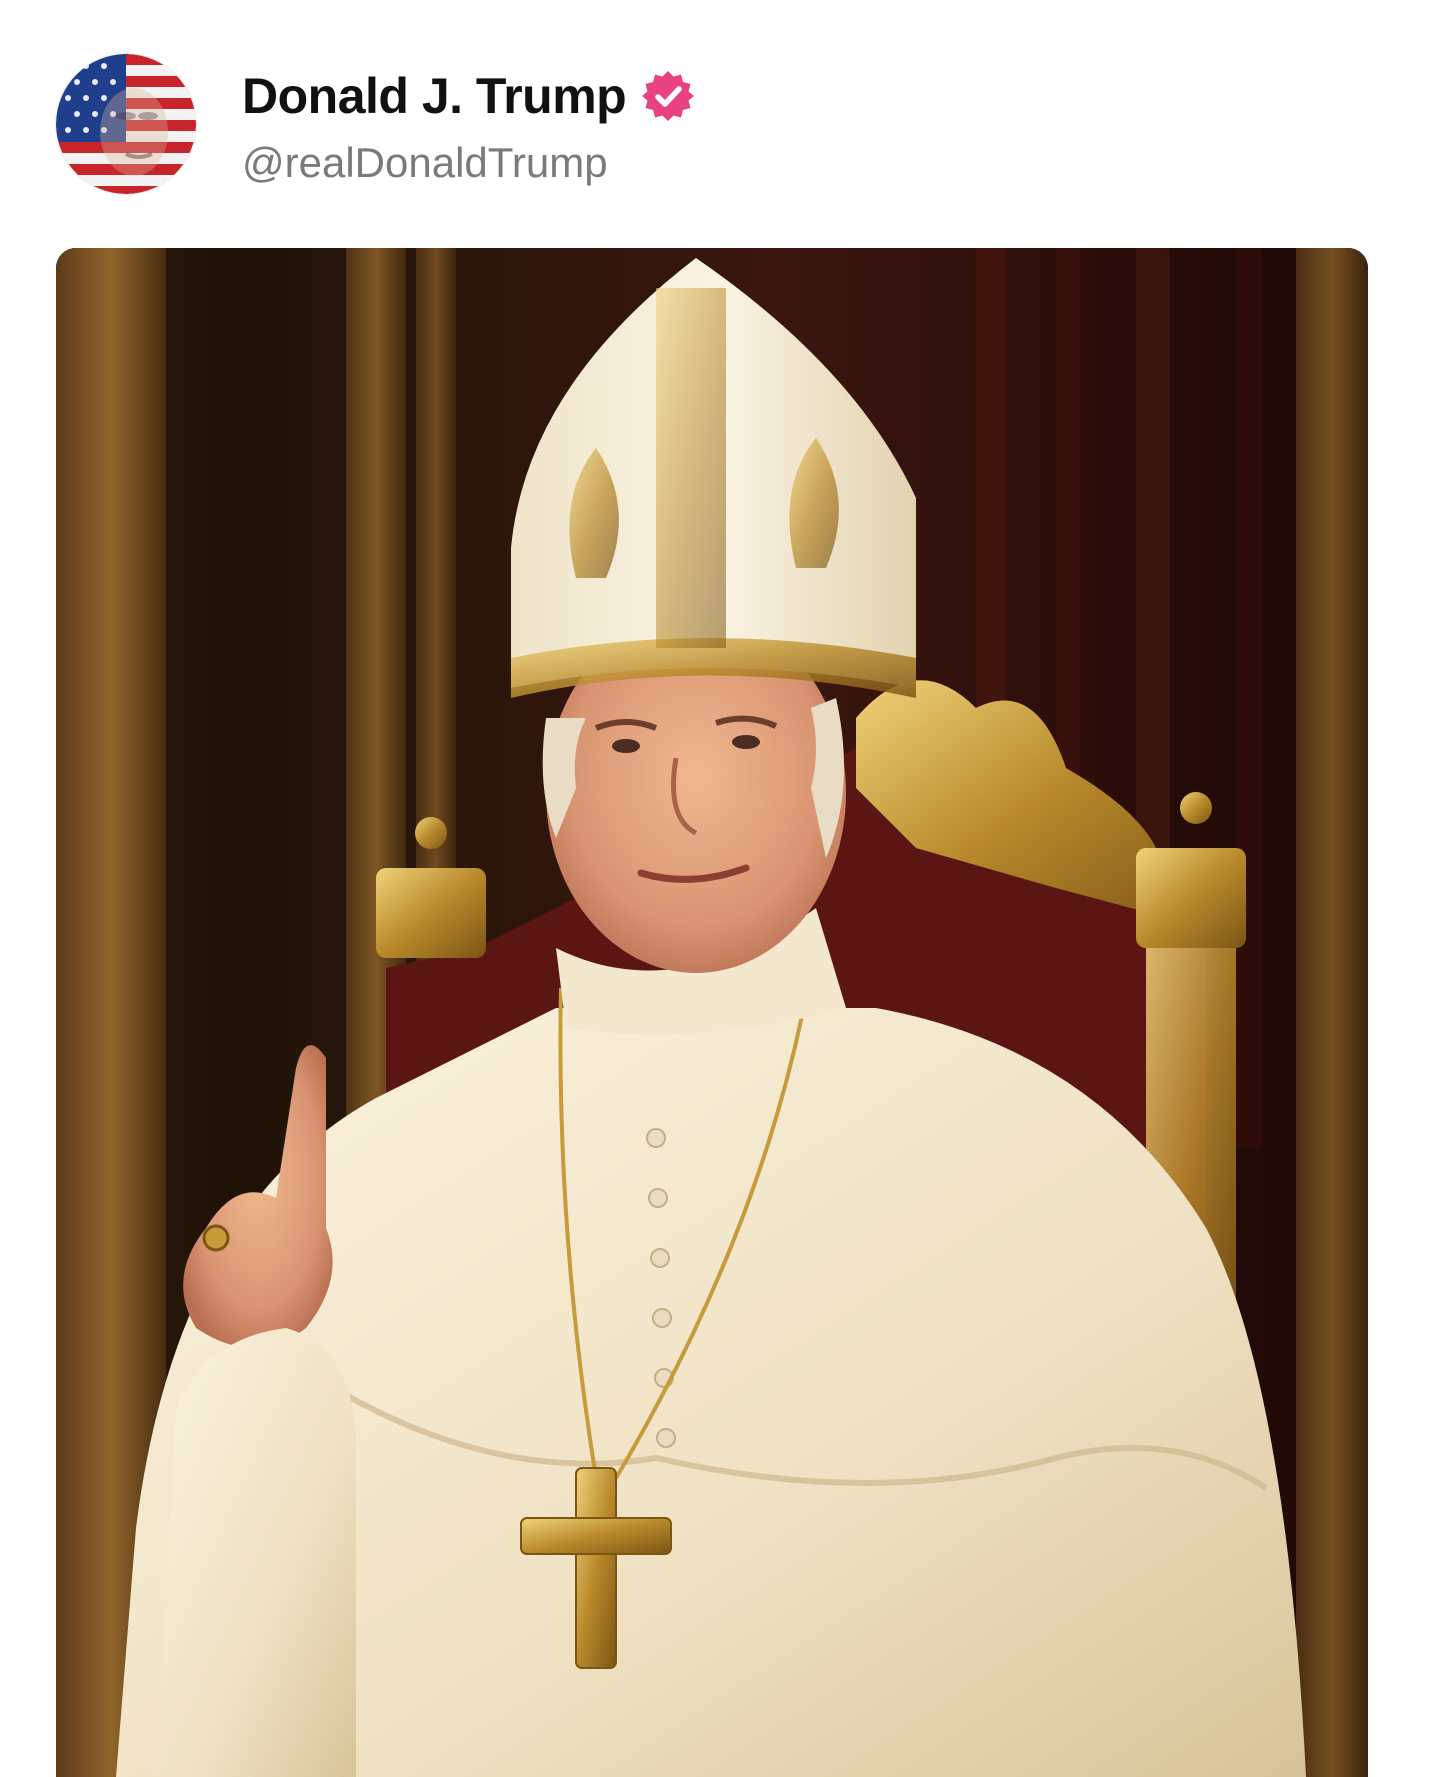 Image resolution: width=1450 pixels, height=1777 pixels. I want to click on author-handle: @realDonaldTrump, so click(425, 163).